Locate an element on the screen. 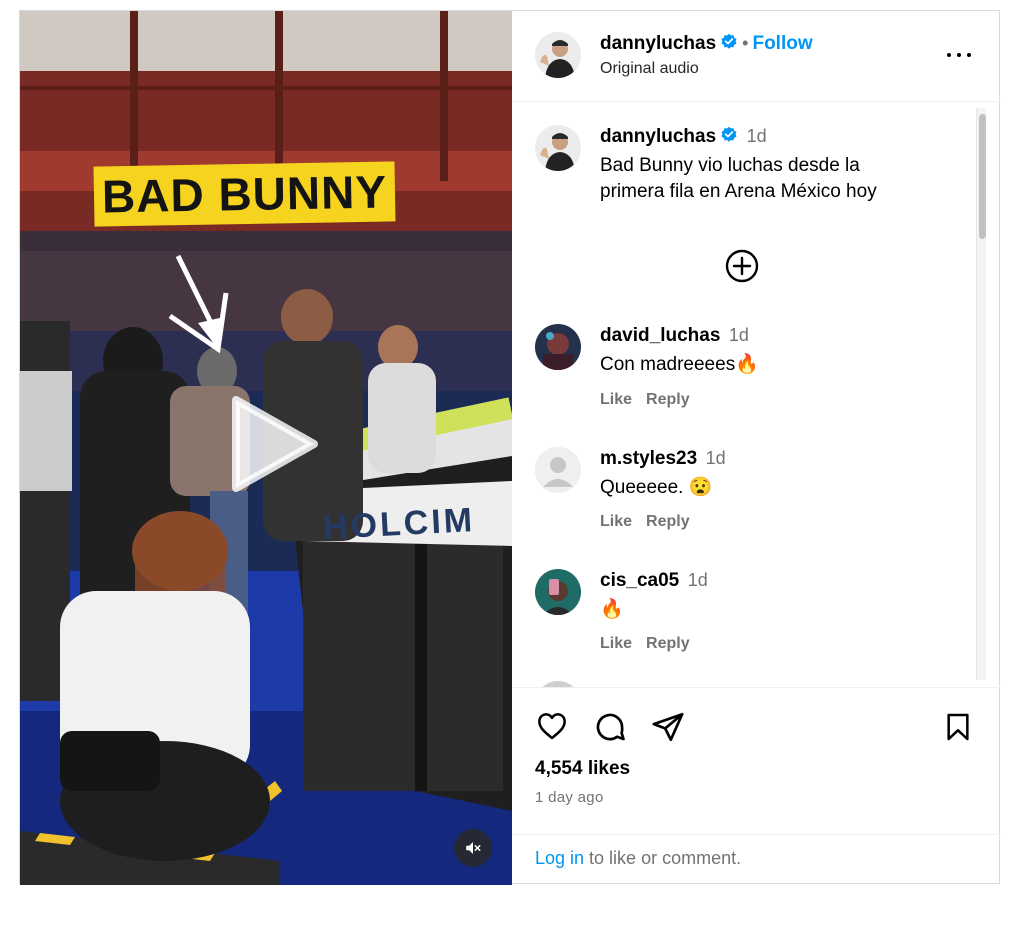 The height and width of the screenshot is (931, 1024). scrollbar-thumb is located at coordinates (982, 176).